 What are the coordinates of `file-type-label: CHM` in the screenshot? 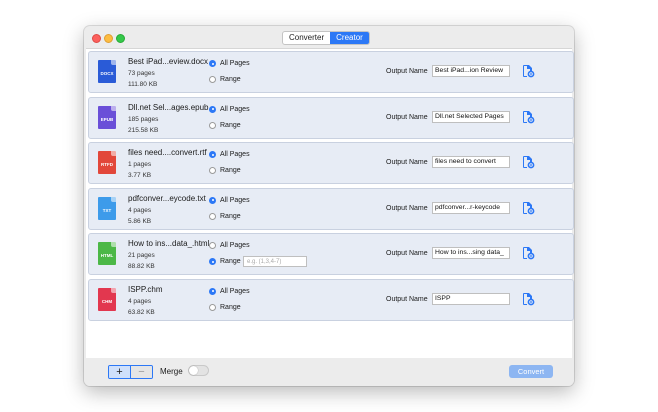 It's located at (107, 301).